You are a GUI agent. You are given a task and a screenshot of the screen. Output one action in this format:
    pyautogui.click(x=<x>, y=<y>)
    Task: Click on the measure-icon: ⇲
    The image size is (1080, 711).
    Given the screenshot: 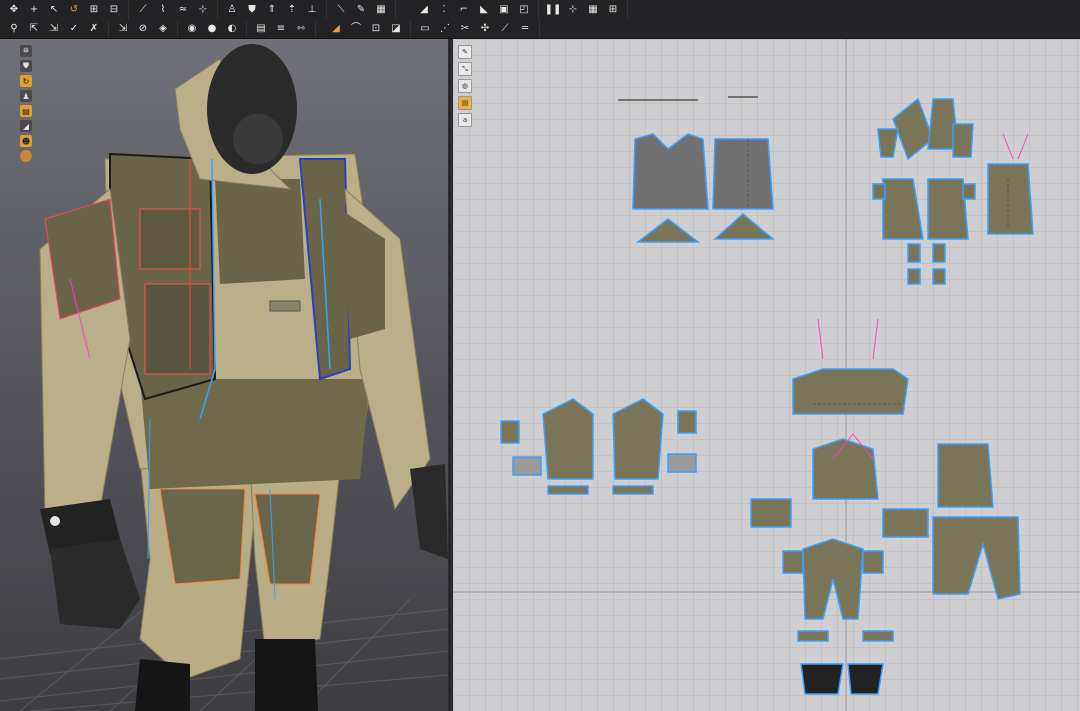 What is the action you would take?
    pyautogui.click(x=123, y=29)
    